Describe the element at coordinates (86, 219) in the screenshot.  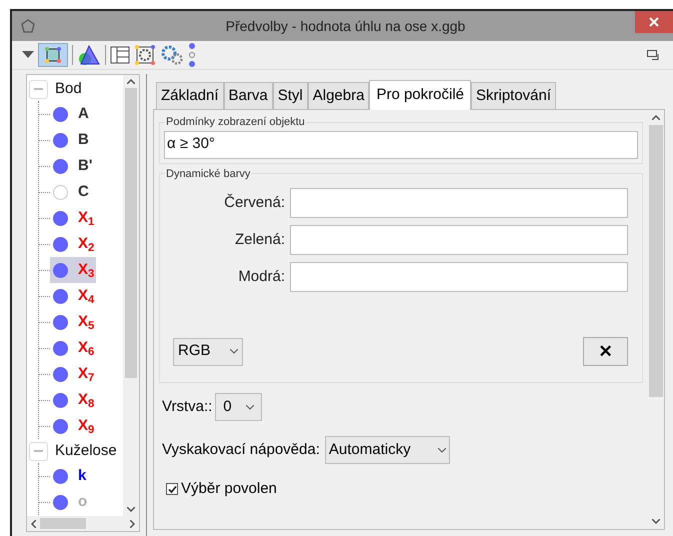
I see `object-label: X$_{1}$` at that location.